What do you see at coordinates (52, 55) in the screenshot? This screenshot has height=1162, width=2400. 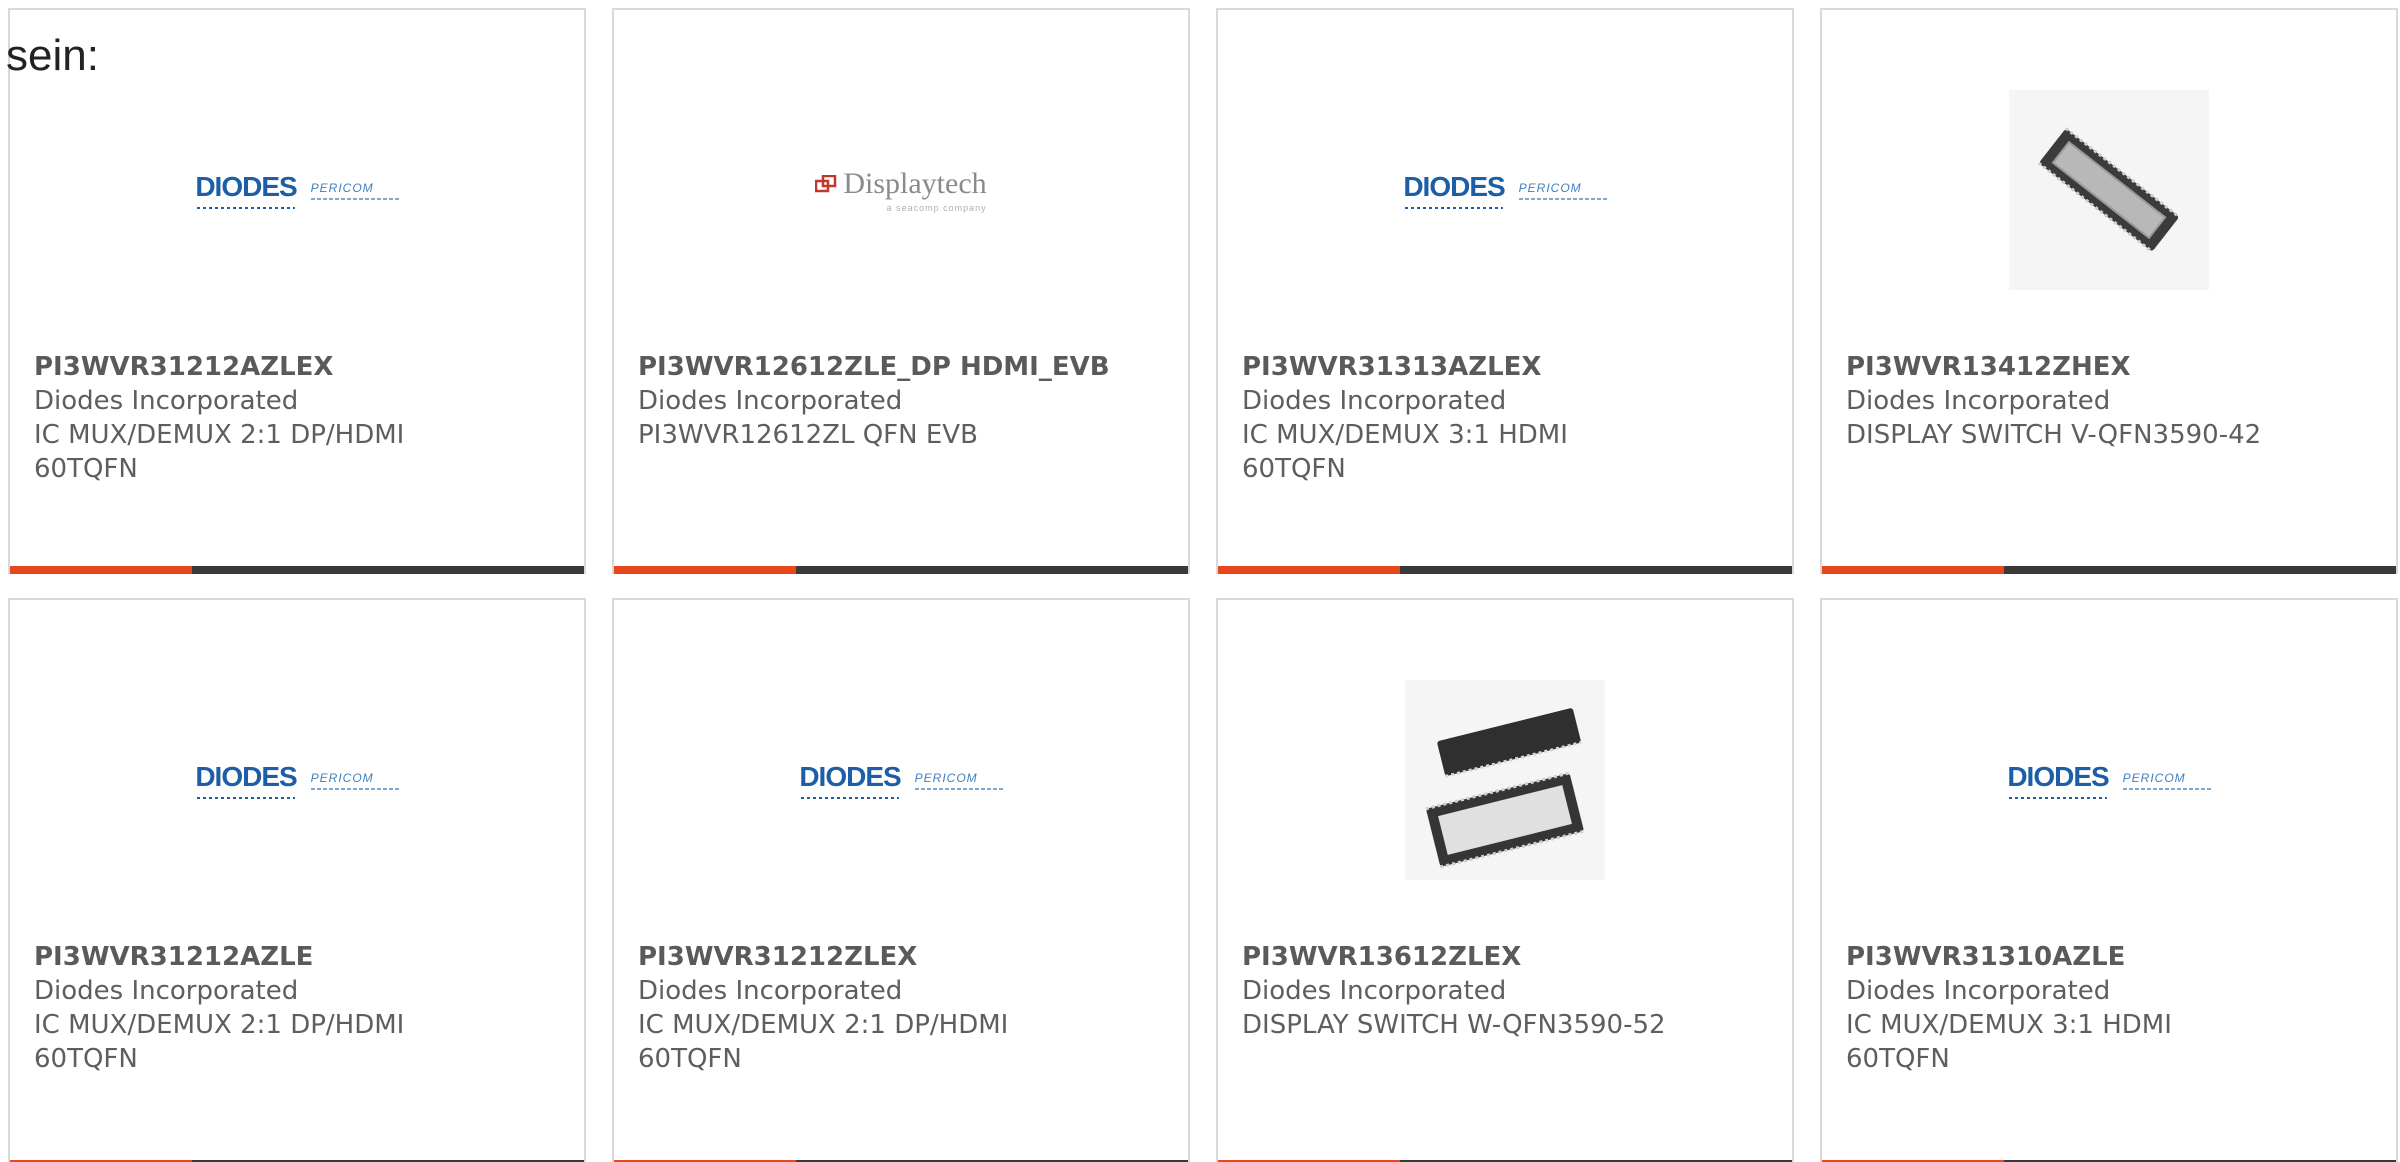 I see `intro-text: sein:` at bounding box center [52, 55].